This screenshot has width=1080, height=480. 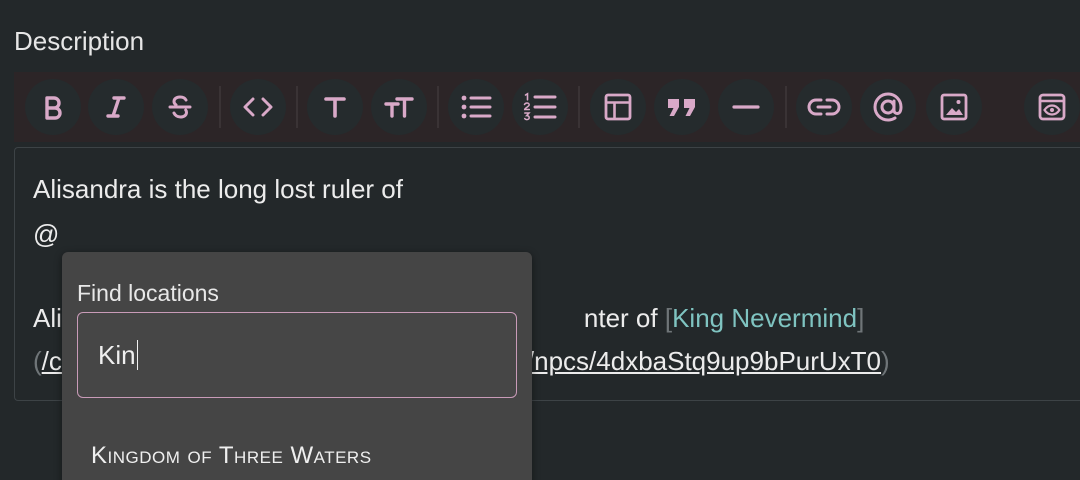 What do you see at coordinates (148, 293) in the screenshot?
I see `dropdown-label: Find locations` at bounding box center [148, 293].